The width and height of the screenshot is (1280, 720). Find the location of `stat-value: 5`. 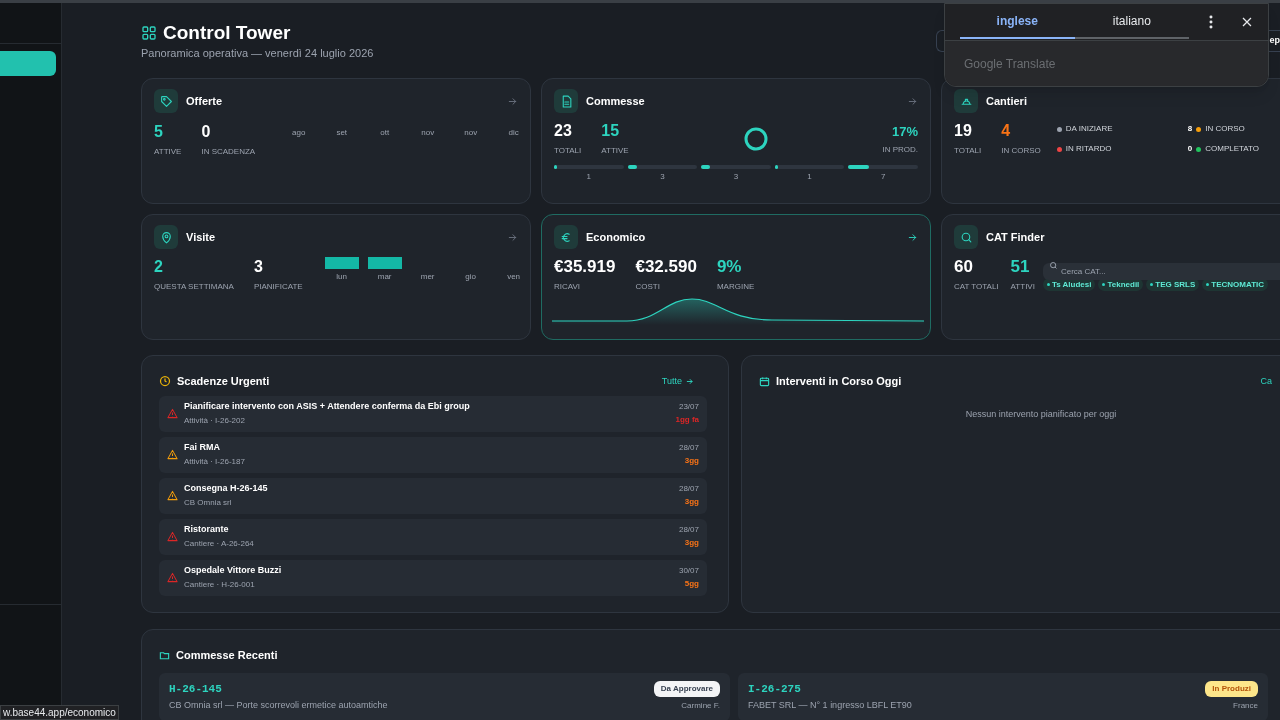

stat-value: 5 is located at coordinates (159, 132).